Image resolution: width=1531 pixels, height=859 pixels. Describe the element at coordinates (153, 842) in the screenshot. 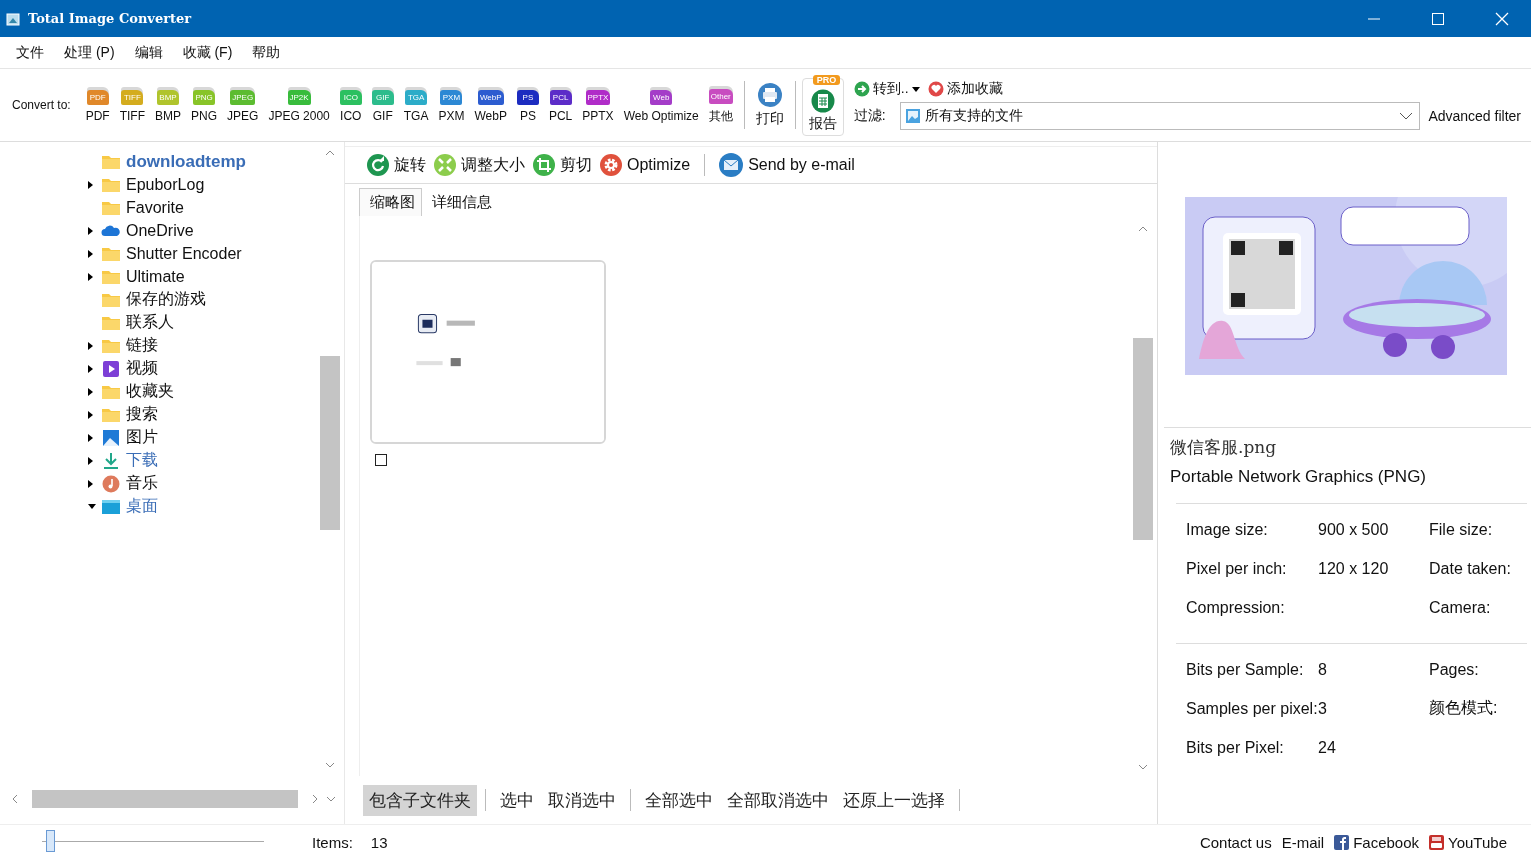

I see `zoom-slider` at that location.